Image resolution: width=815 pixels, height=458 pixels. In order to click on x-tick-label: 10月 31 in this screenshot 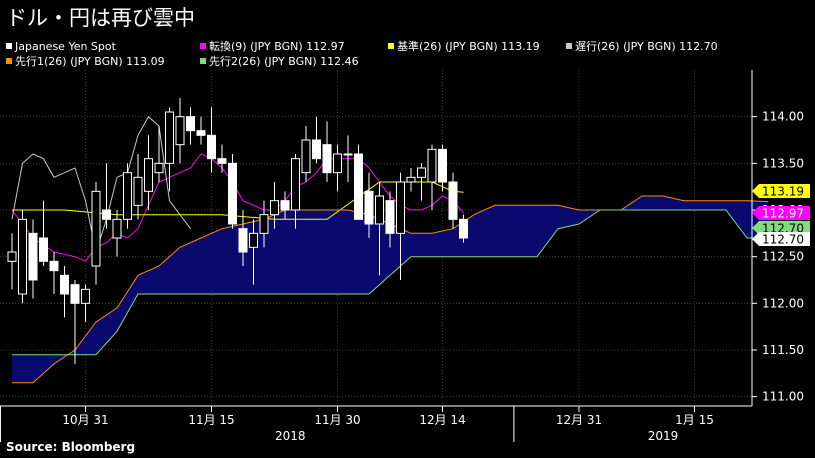, I will do `click(85, 420)`.